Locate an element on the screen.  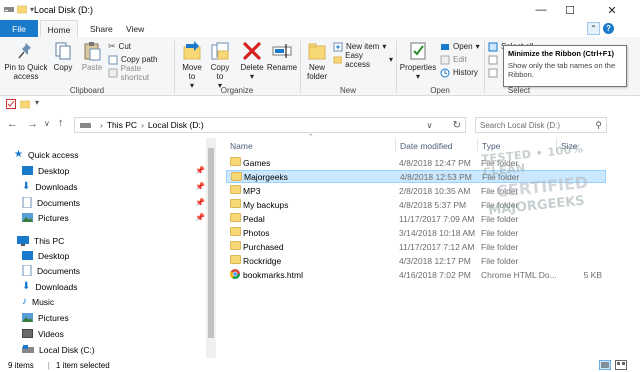
close-button: ✕ is located at coordinates (612, 10).